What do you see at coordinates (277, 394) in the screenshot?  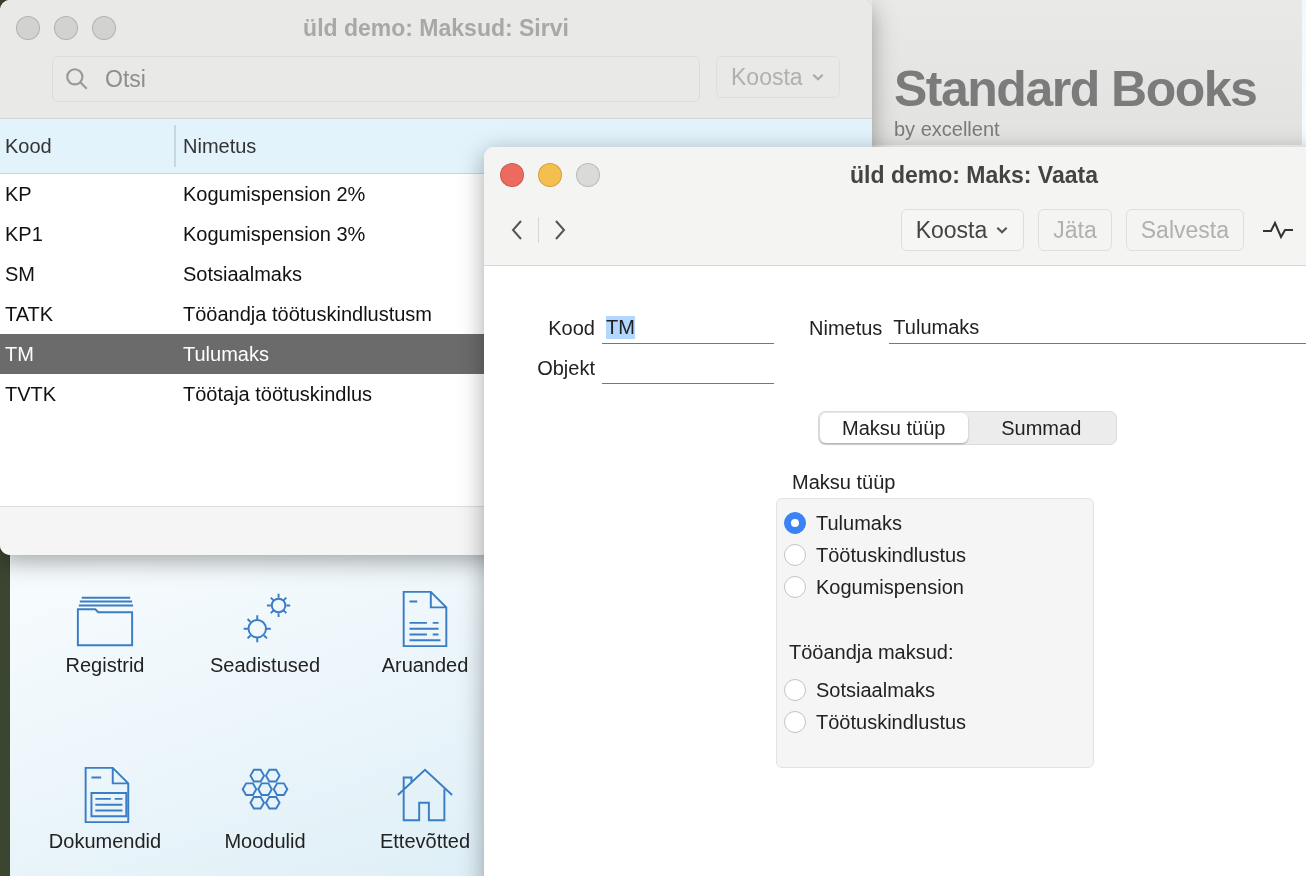 I see `name-cell-text: Töötaja töötuskindlus` at bounding box center [277, 394].